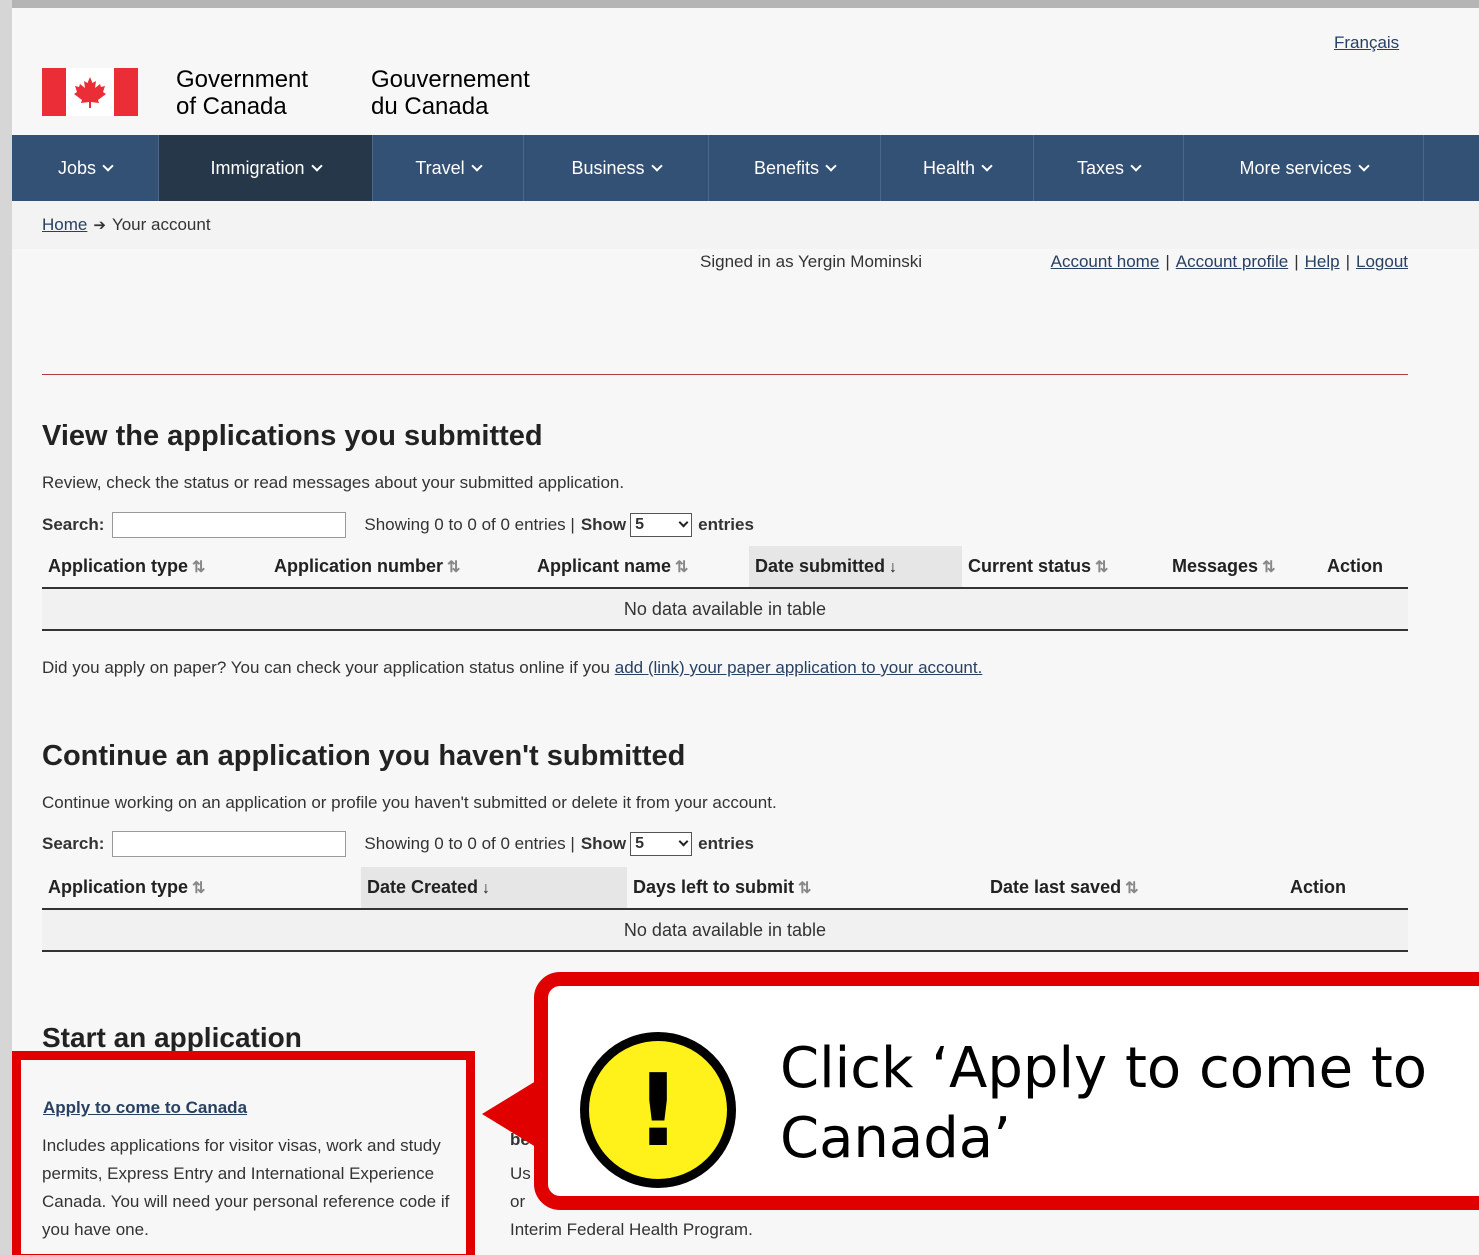 The image size is (1479, 1255). I want to click on account-profile-link: Account profile, so click(1232, 262).